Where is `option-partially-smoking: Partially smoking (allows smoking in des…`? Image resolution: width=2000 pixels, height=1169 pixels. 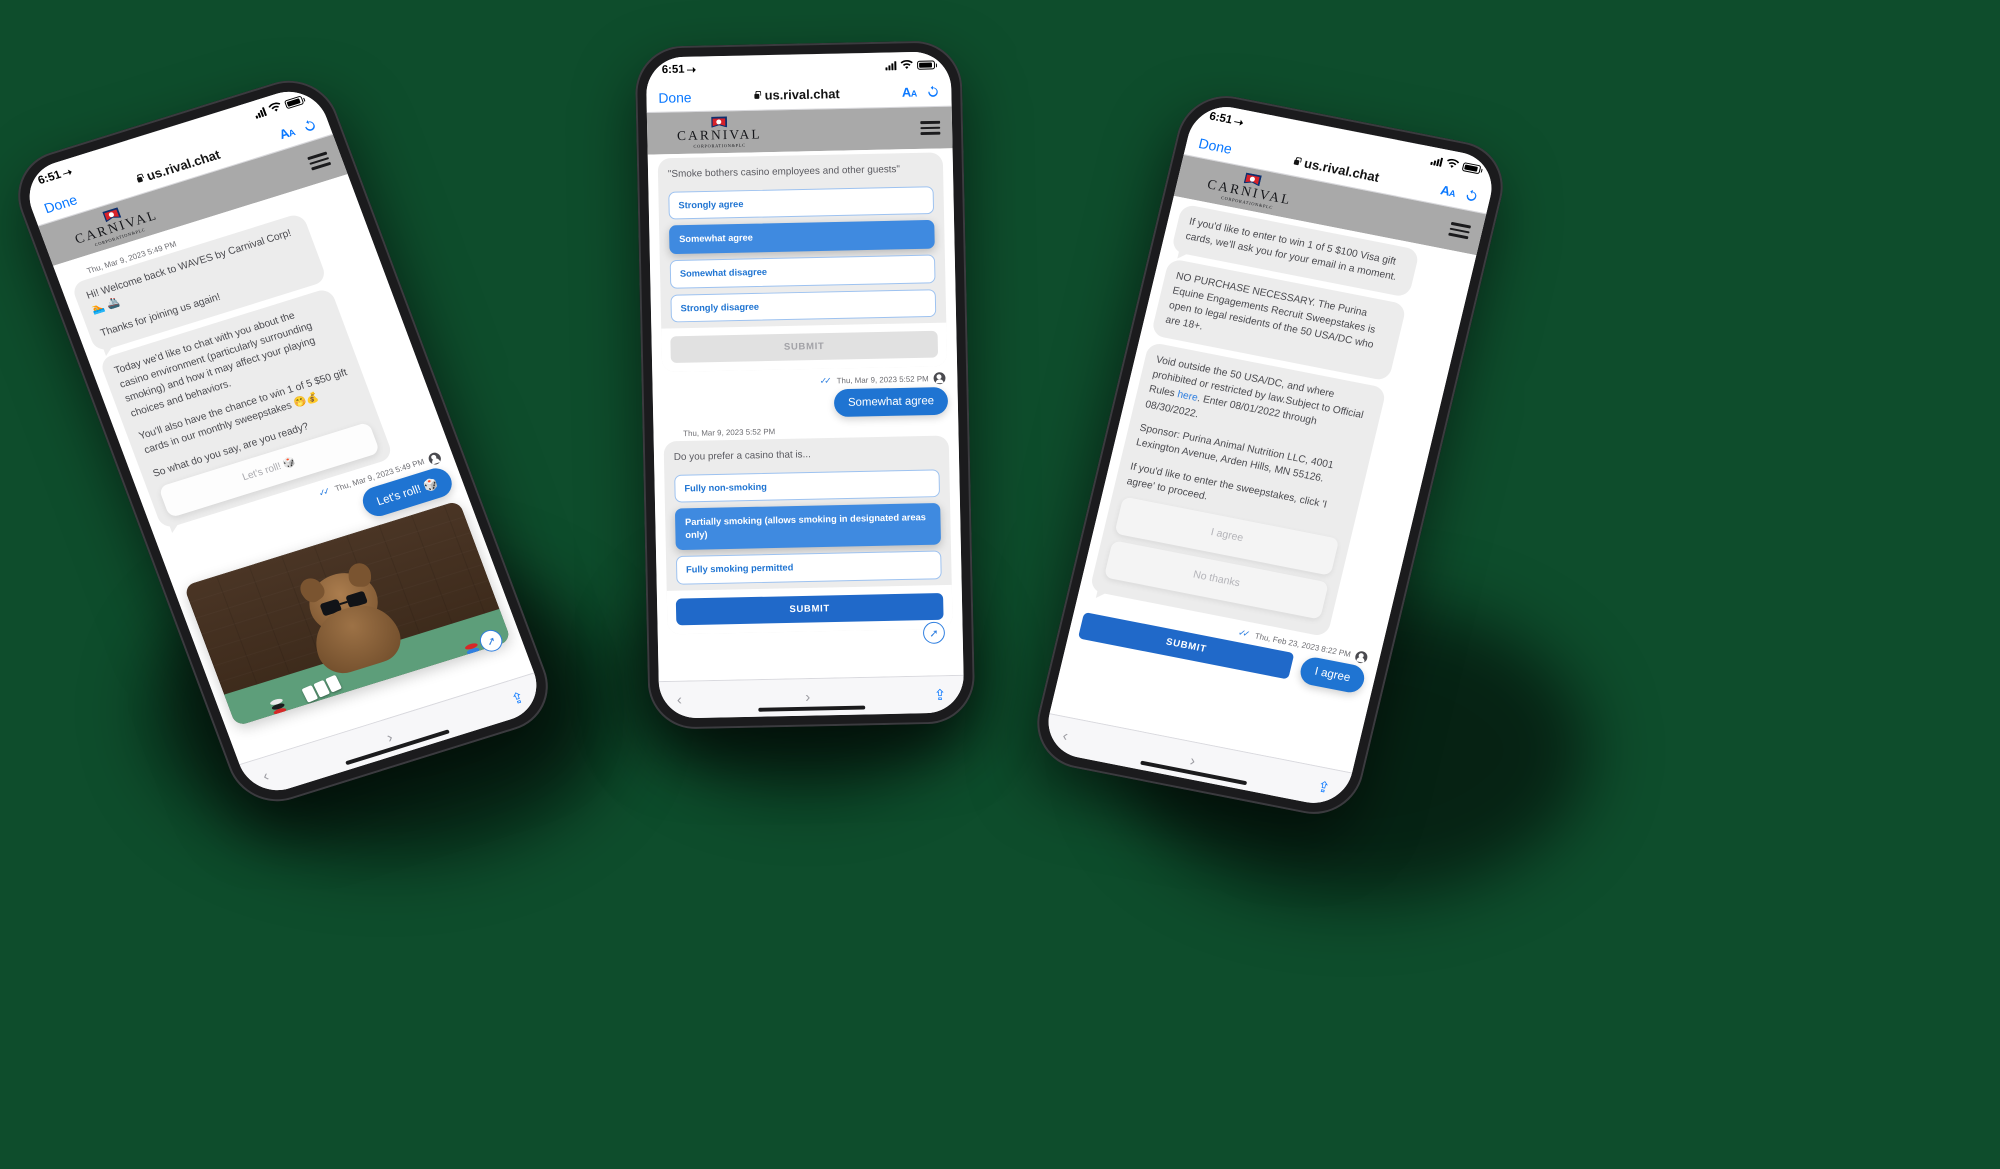
option-partially-smoking: Partially smoking (allows smoking in des… is located at coordinates (808, 526).